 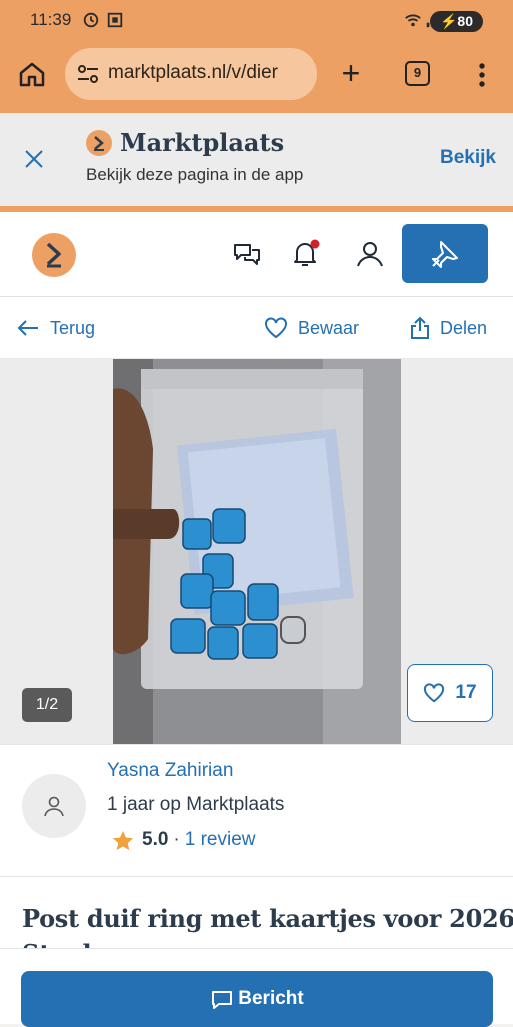 I want to click on place-ad-button, so click(x=445, y=253).